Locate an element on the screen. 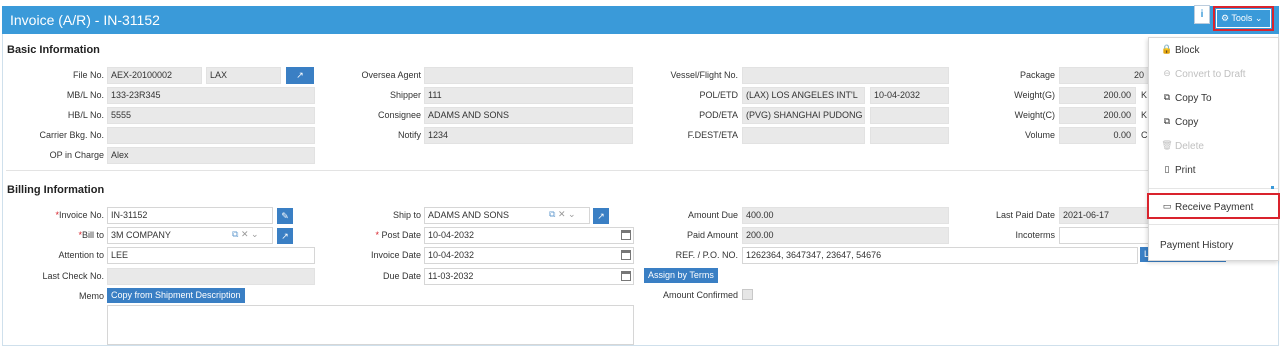 Image resolution: width=1280 pixels, height=346 pixels. menu-item-payment-history: Payment History is located at coordinates (1213, 246).